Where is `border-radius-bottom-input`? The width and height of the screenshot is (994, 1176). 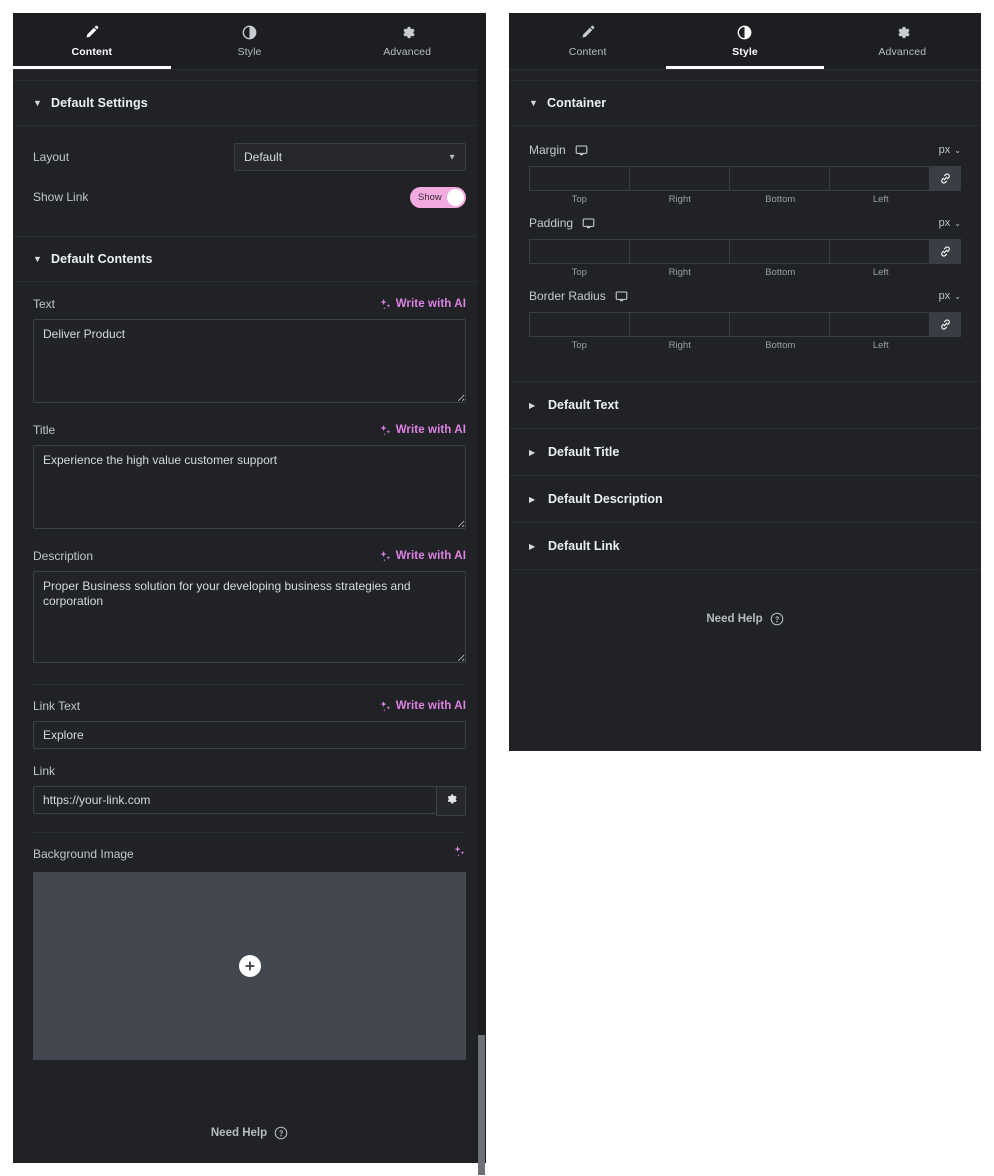
border-radius-bottom-input is located at coordinates (779, 324).